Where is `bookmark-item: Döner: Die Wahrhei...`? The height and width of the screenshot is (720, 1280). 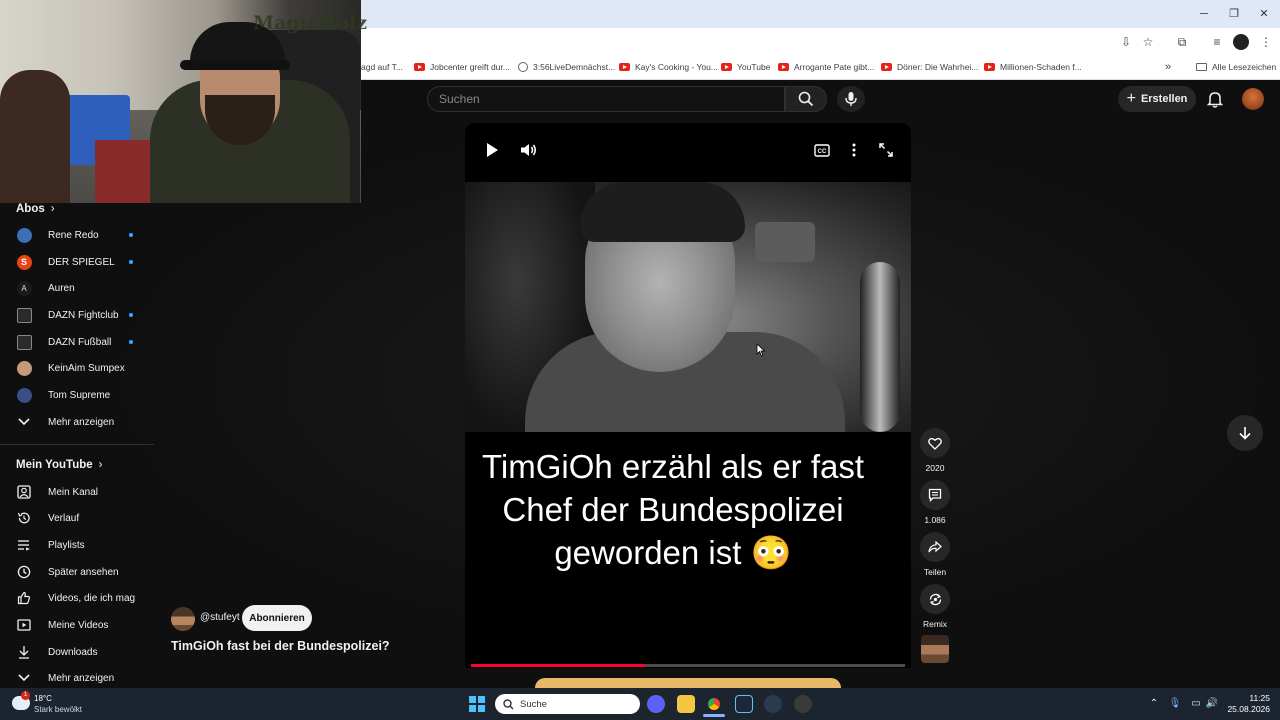 bookmark-item: Döner: Die Wahrhei... is located at coordinates (929, 67).